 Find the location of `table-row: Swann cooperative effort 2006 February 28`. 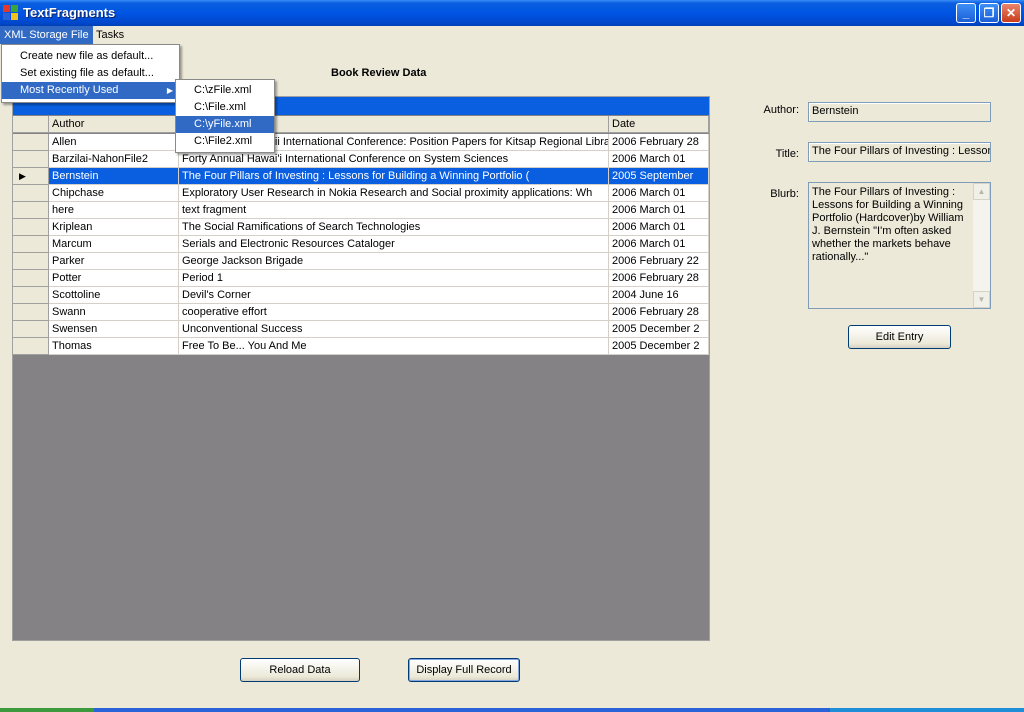

table-row: Swann cooperative effort 2006 February 28 is located at coordinates (361, 312).